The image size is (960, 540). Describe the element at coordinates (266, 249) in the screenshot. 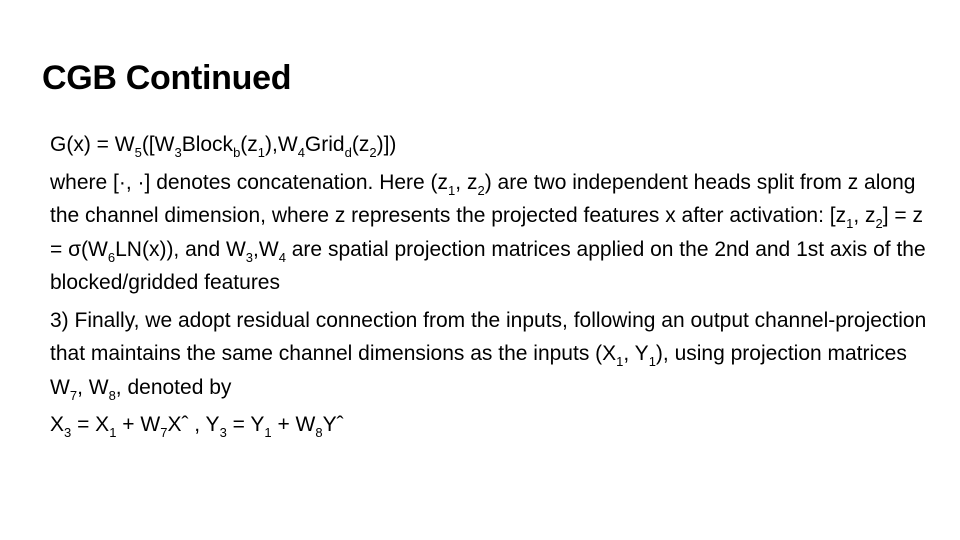

I see `para-text: ,W` at that location.